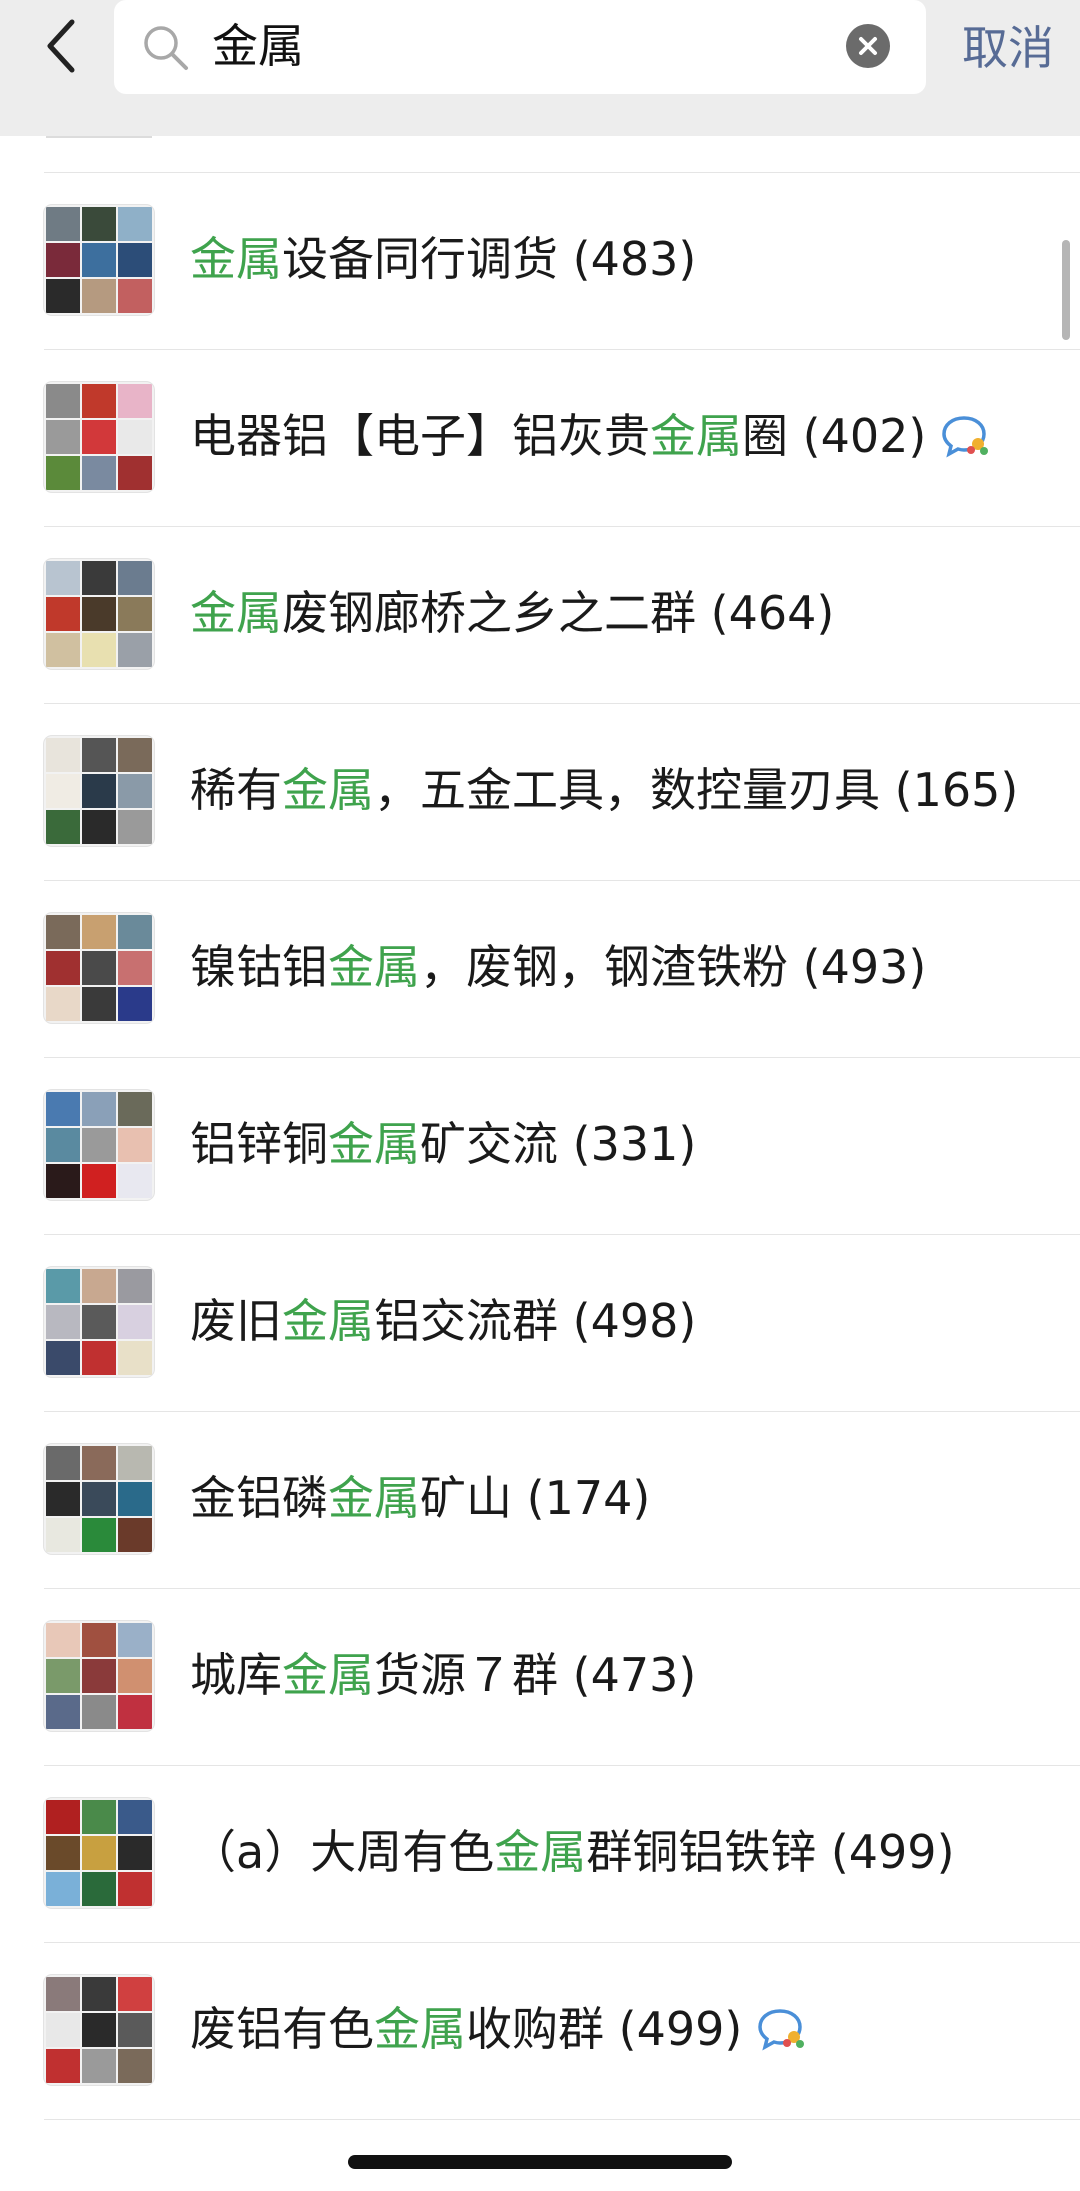 Image resolution: width=1080 pixels, height=2191 pixels. What do you see at coordinates (581, 1498) in the screenshot?
I see `member-count: (174)` at bounding box center [581, 1498].